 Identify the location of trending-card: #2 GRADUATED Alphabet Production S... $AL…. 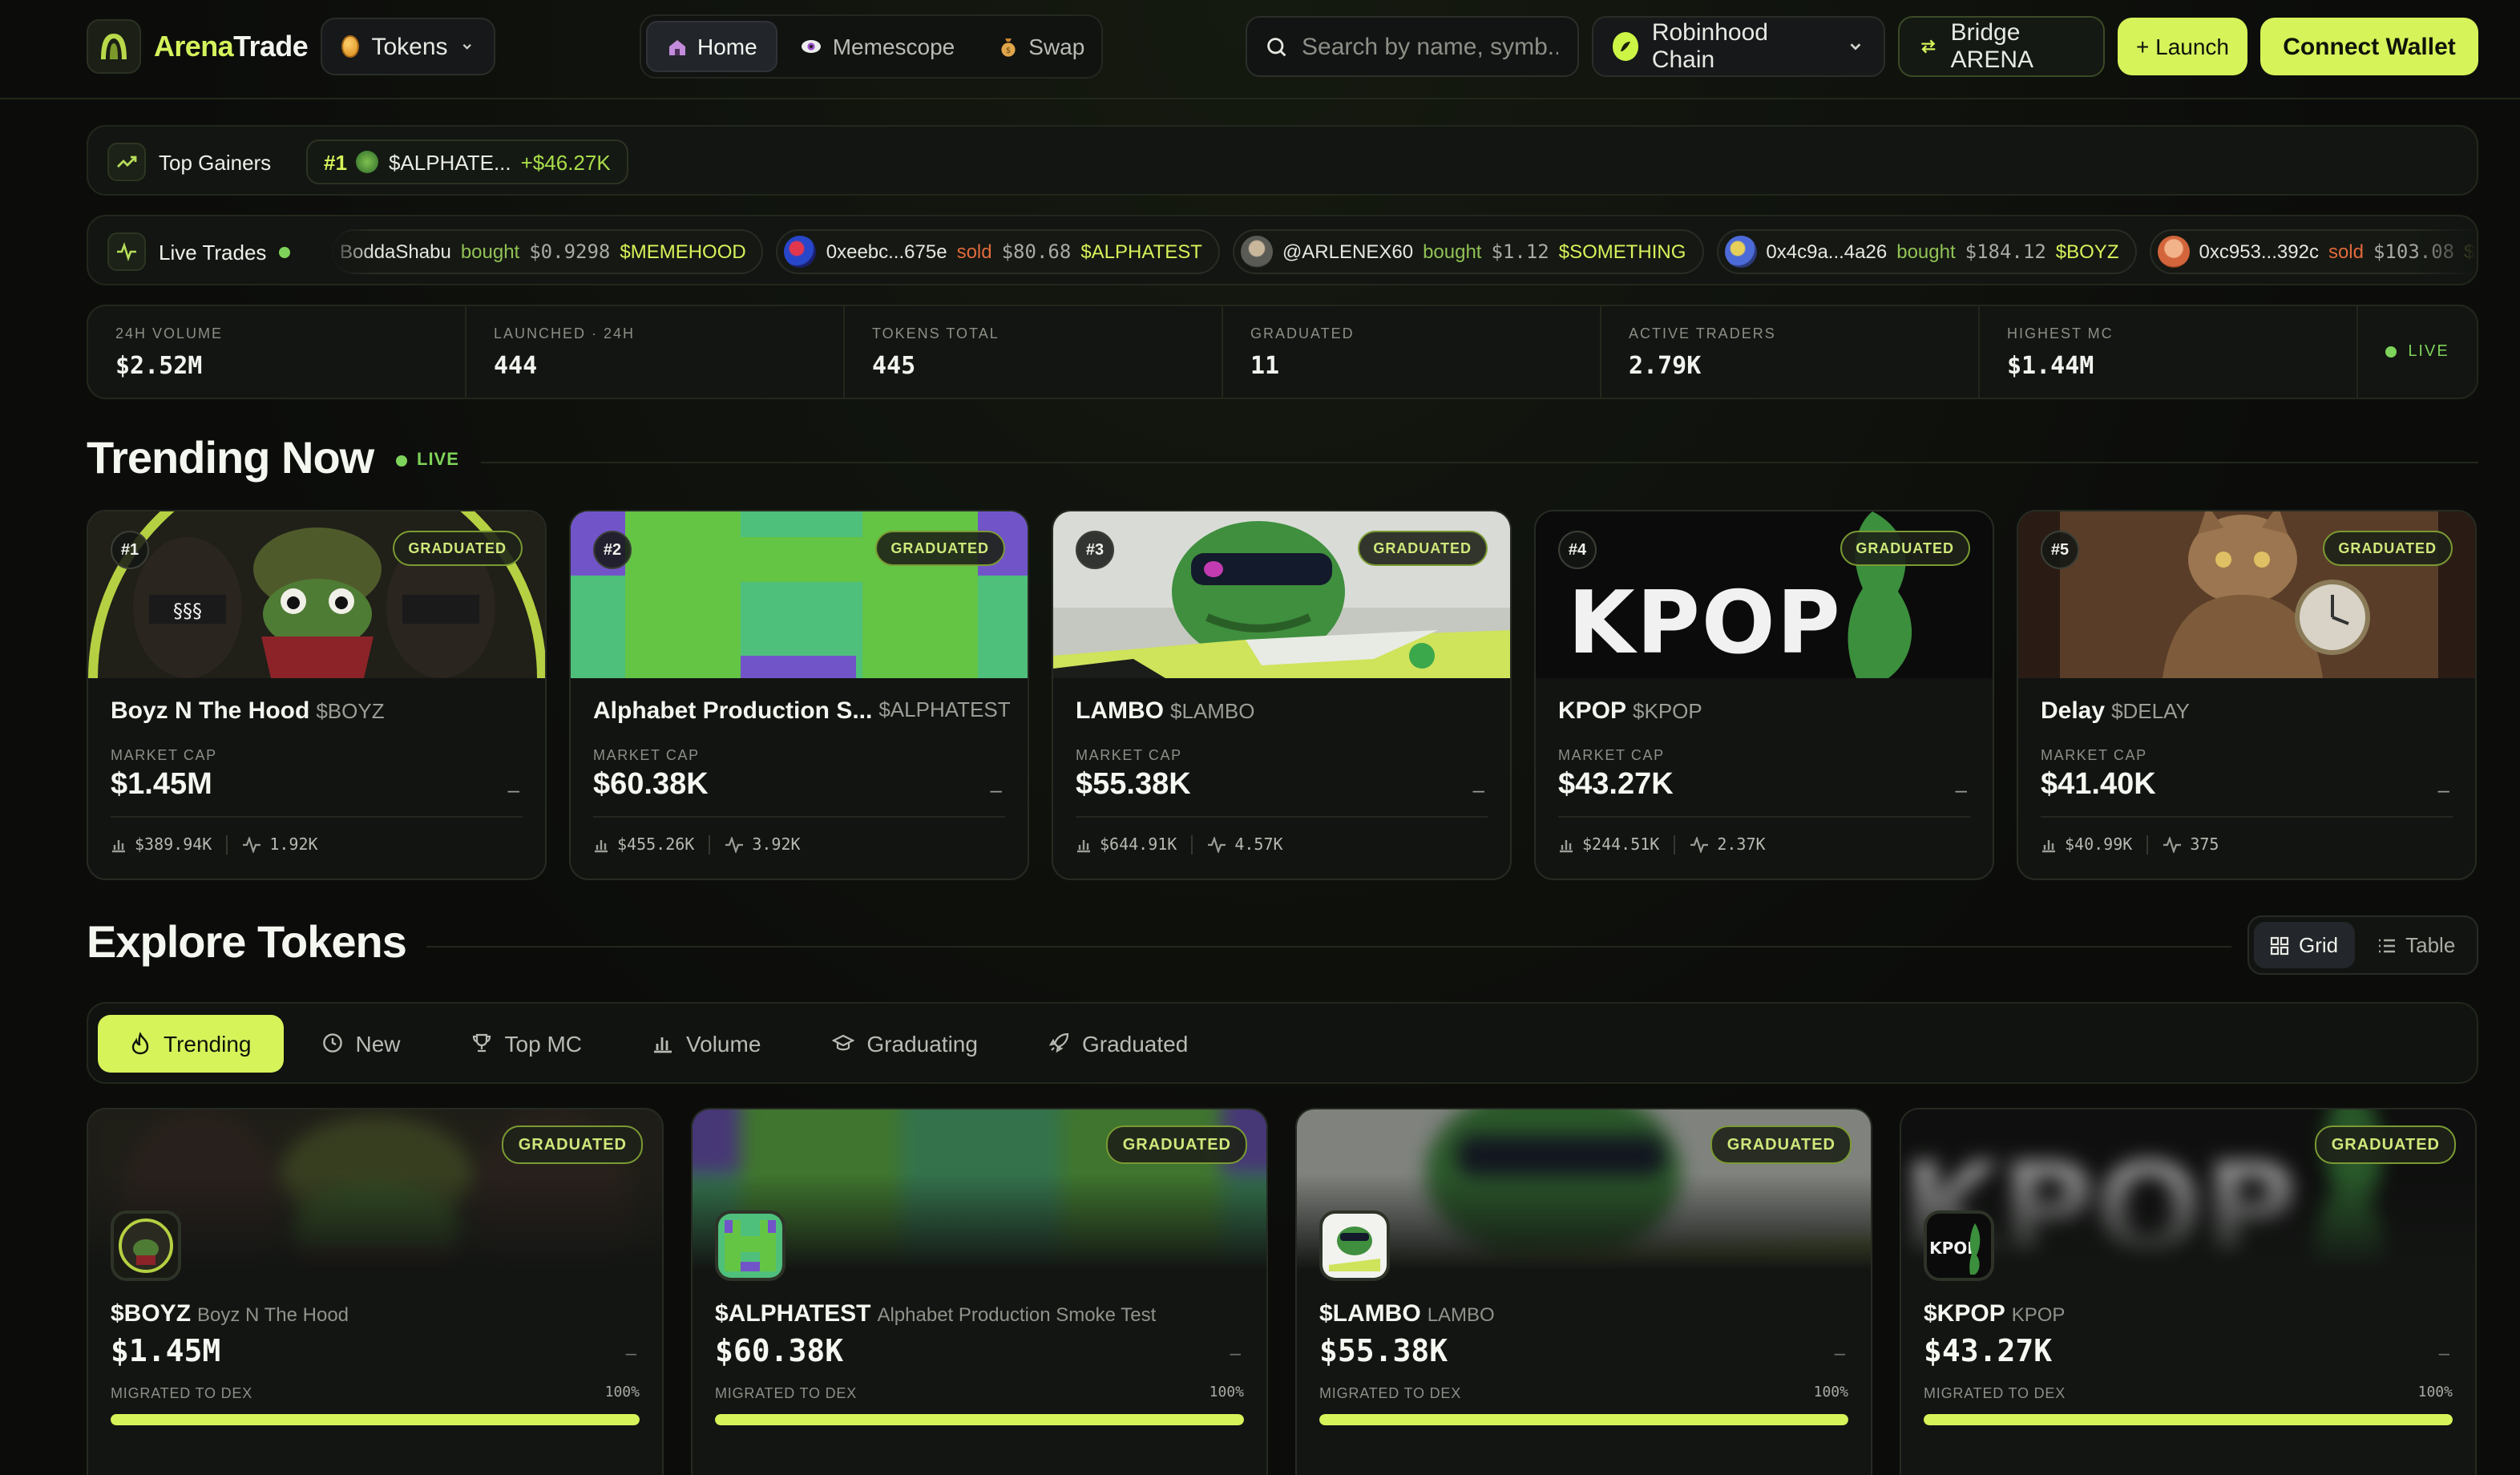
(799, 695).